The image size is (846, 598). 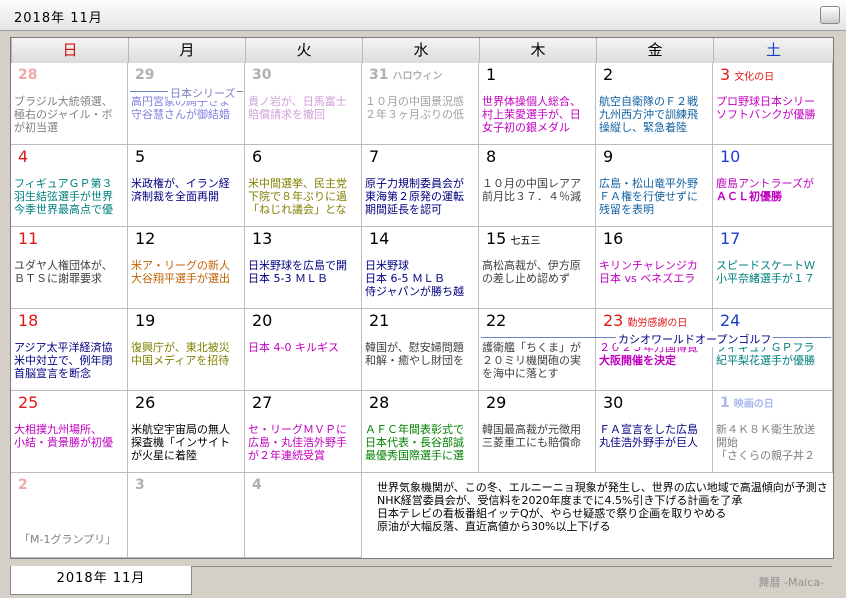 I want to click on day-number-text: 2, so click(x=23, y=485).